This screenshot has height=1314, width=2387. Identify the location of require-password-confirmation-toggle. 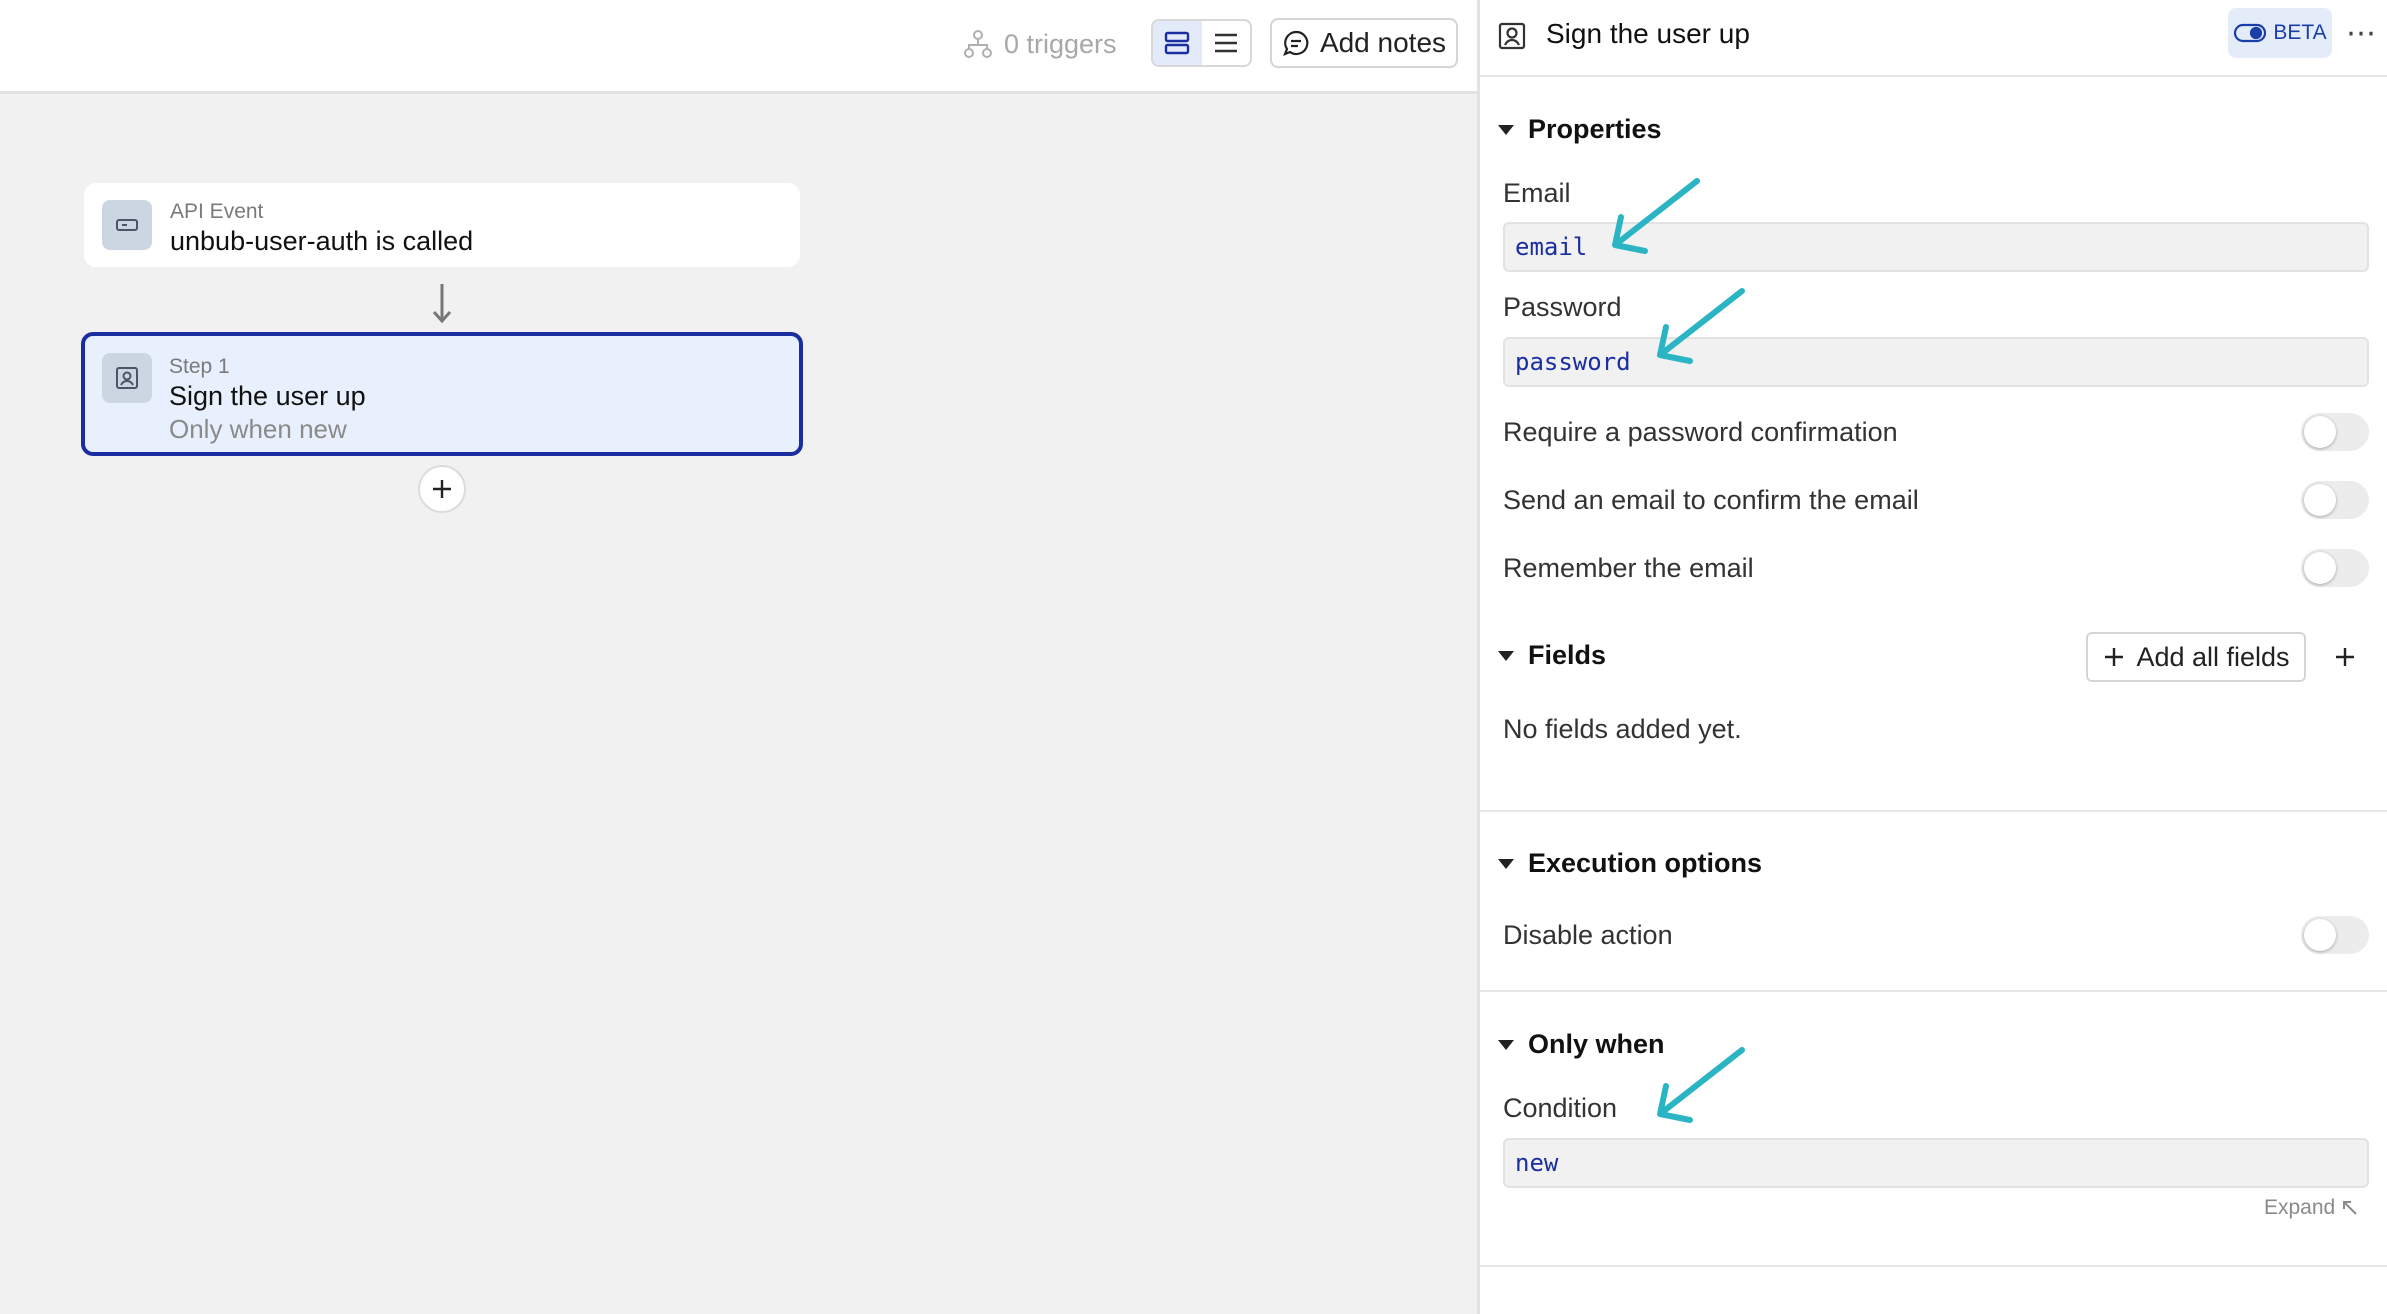
(2335, 432).